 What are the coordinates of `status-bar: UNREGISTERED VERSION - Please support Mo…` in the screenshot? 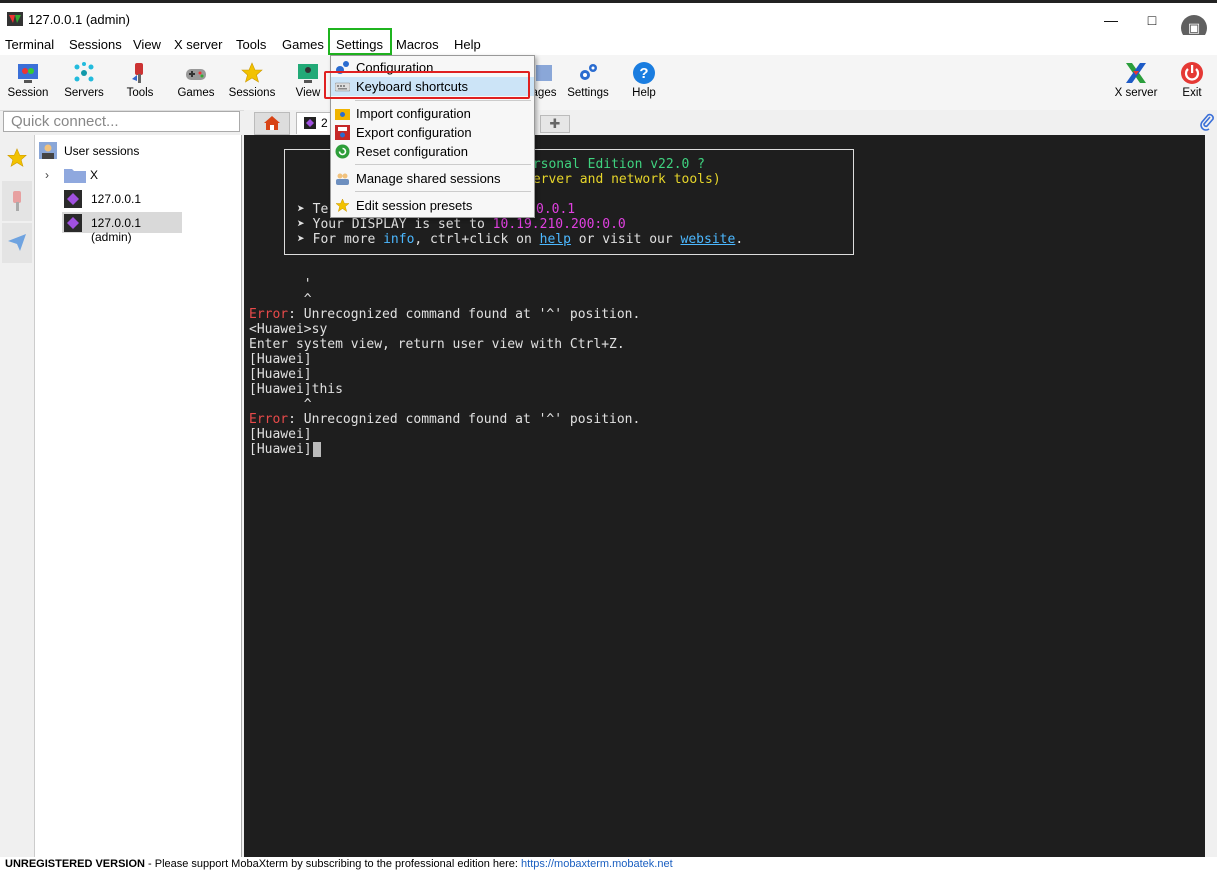 It's located at (608, 864).